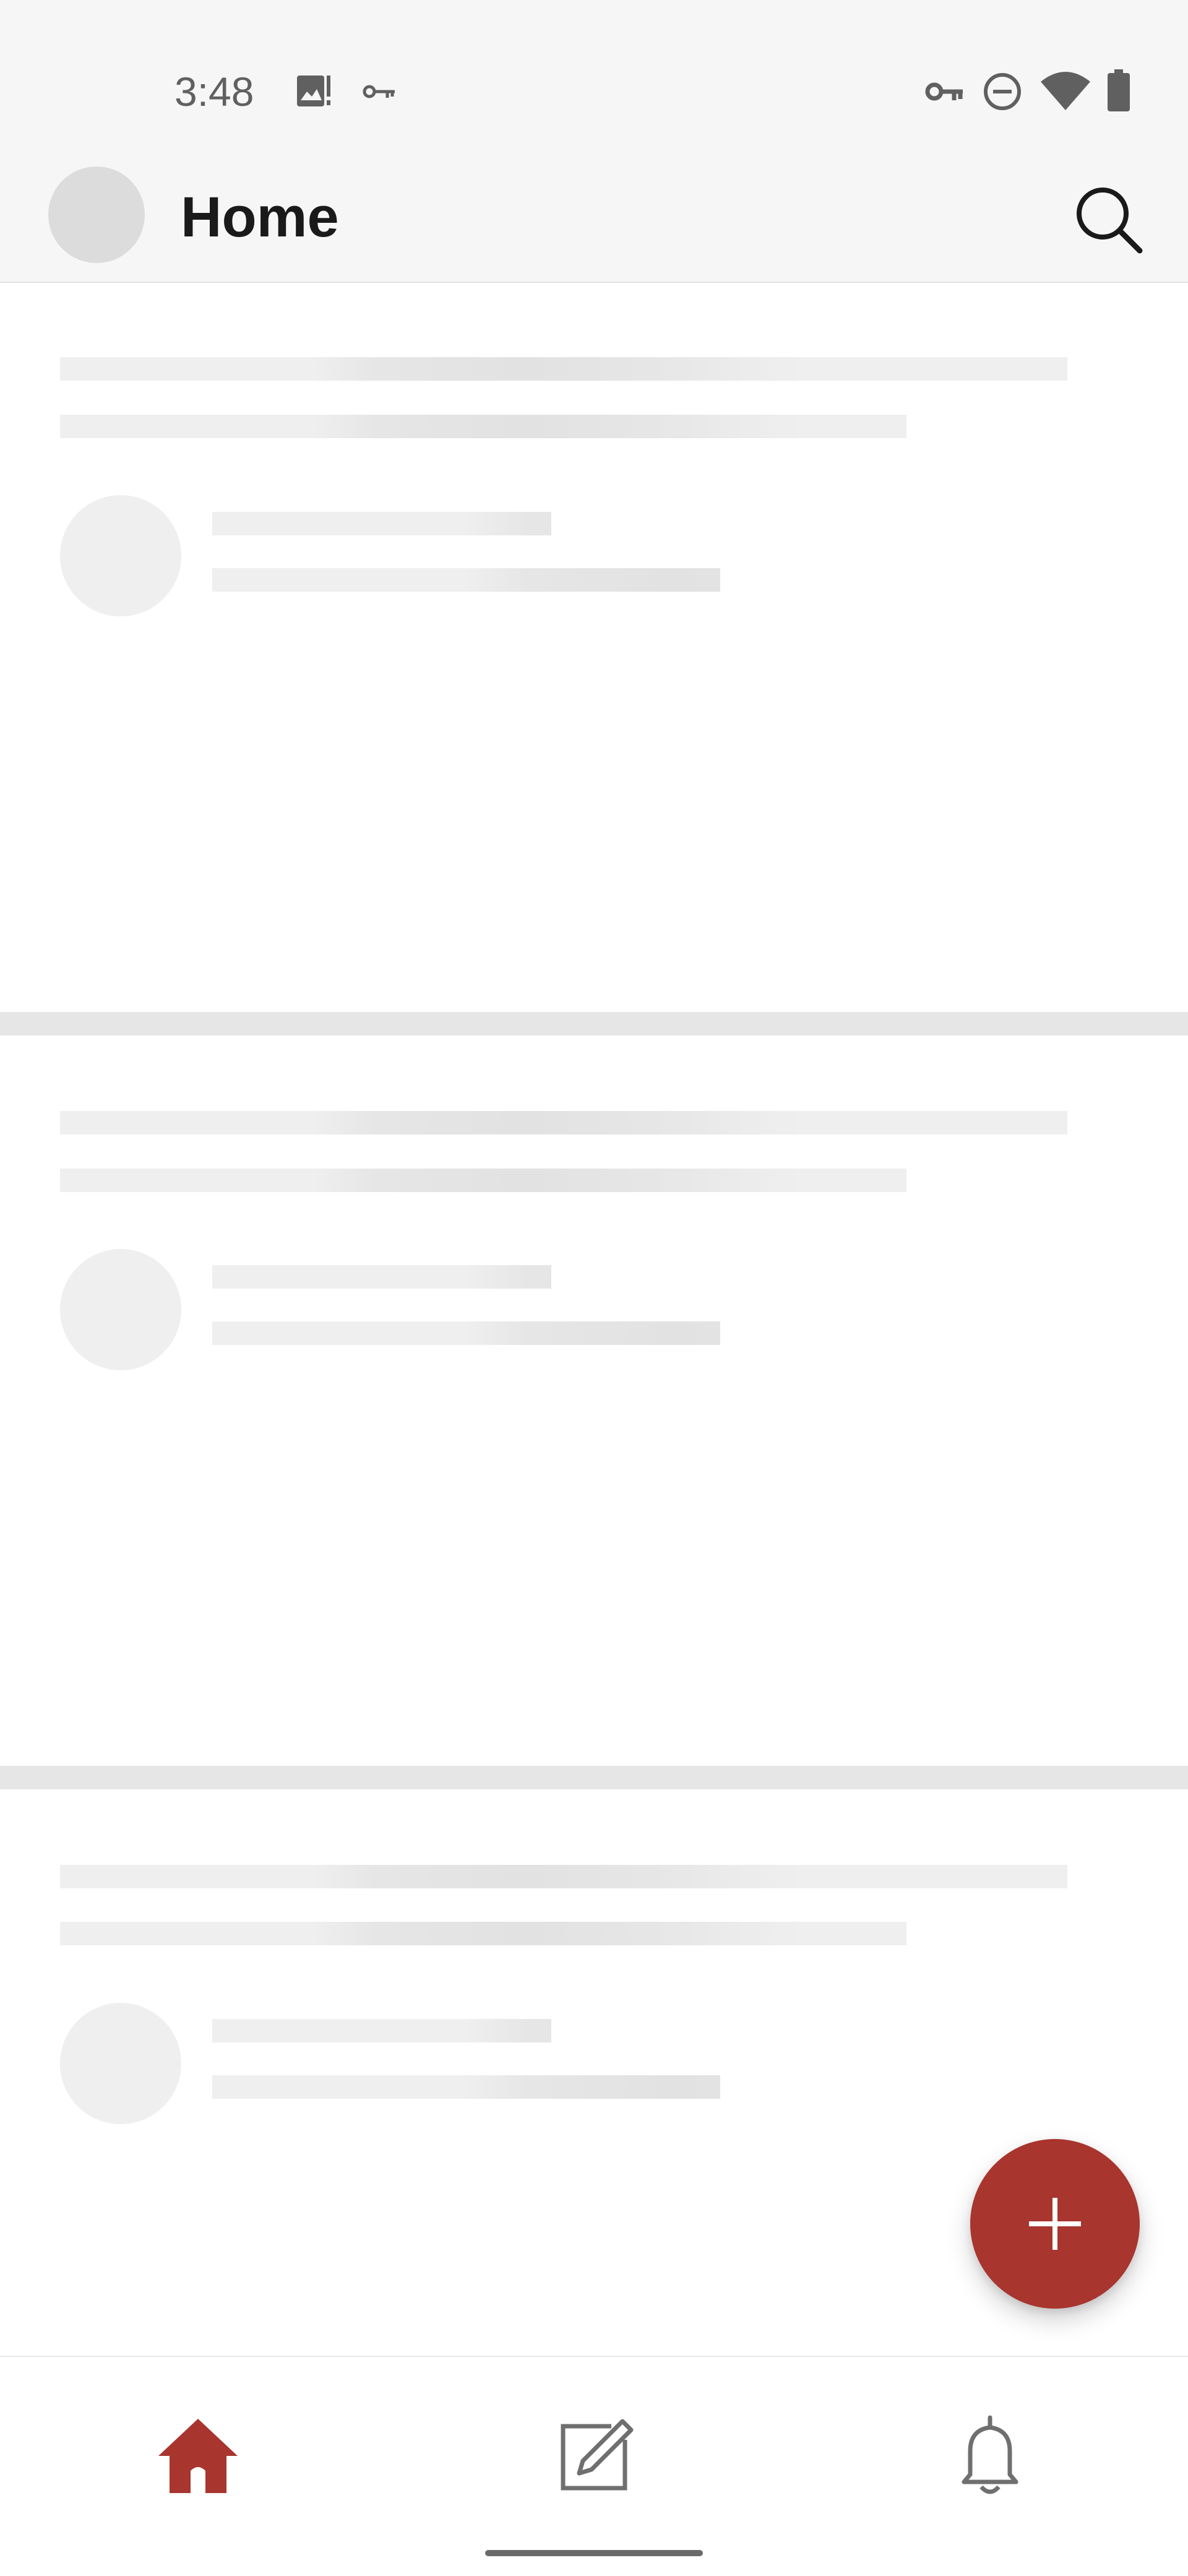  Describe the element at coordinates (597, 2455) in the screenshot. I see `compose-icon` at that location.